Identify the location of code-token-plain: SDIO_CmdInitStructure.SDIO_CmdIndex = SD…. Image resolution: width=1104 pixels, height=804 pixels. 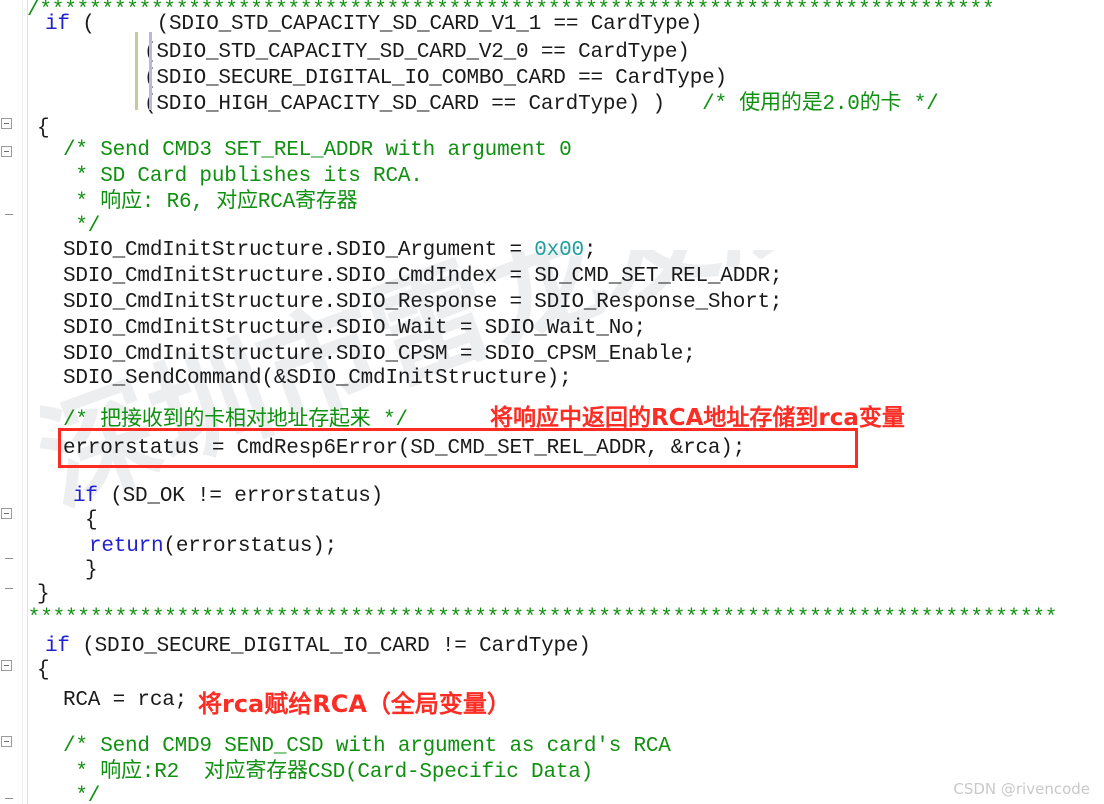
(423, 276).